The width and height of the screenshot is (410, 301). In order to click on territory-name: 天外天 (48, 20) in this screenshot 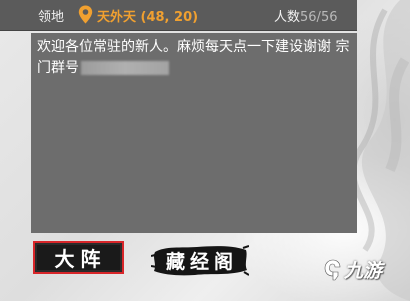, I will do `click(148, 17)`.